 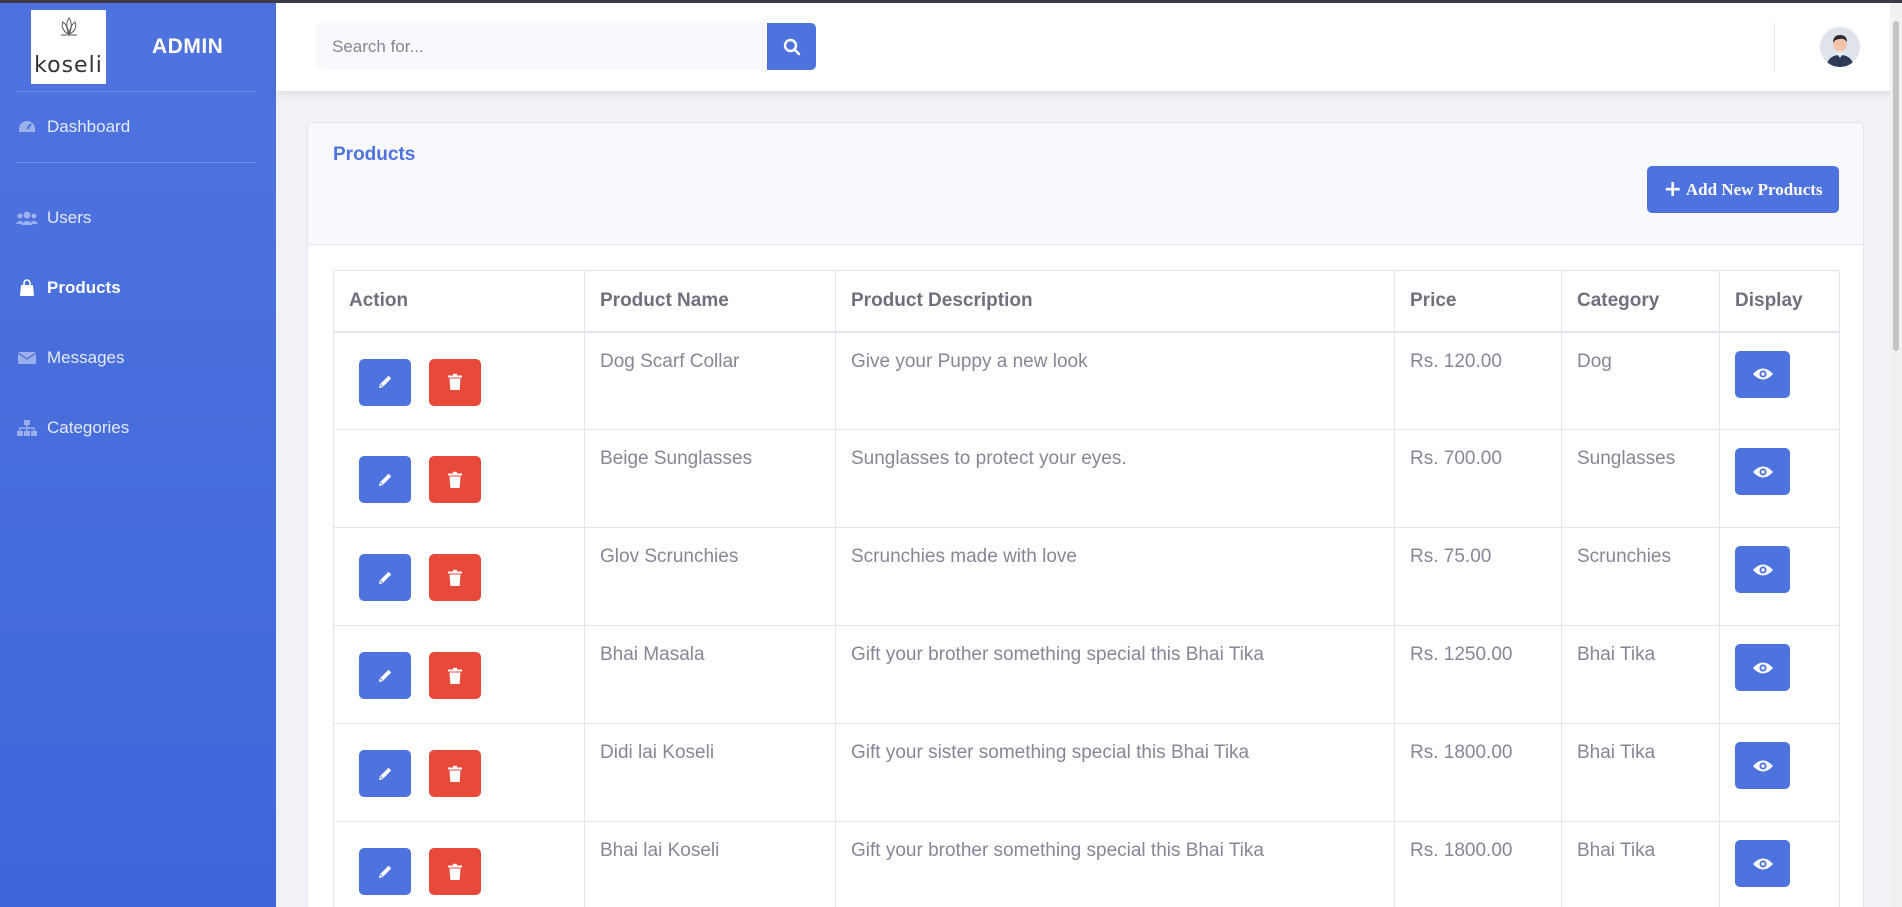 I want to click on sidebar-item-users: Users, so click(x=53, y=218).